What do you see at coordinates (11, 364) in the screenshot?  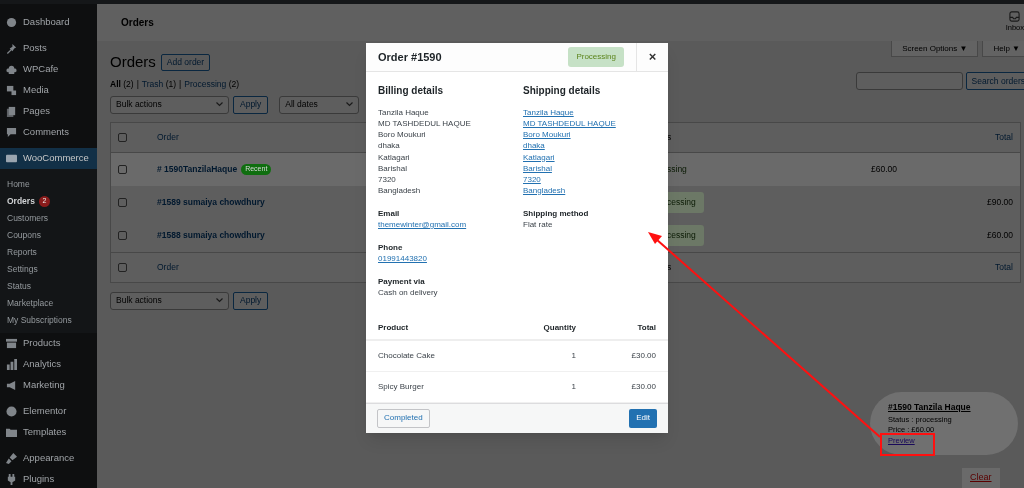 I see `bar-chart-icon` at bounding box center [11, 364].